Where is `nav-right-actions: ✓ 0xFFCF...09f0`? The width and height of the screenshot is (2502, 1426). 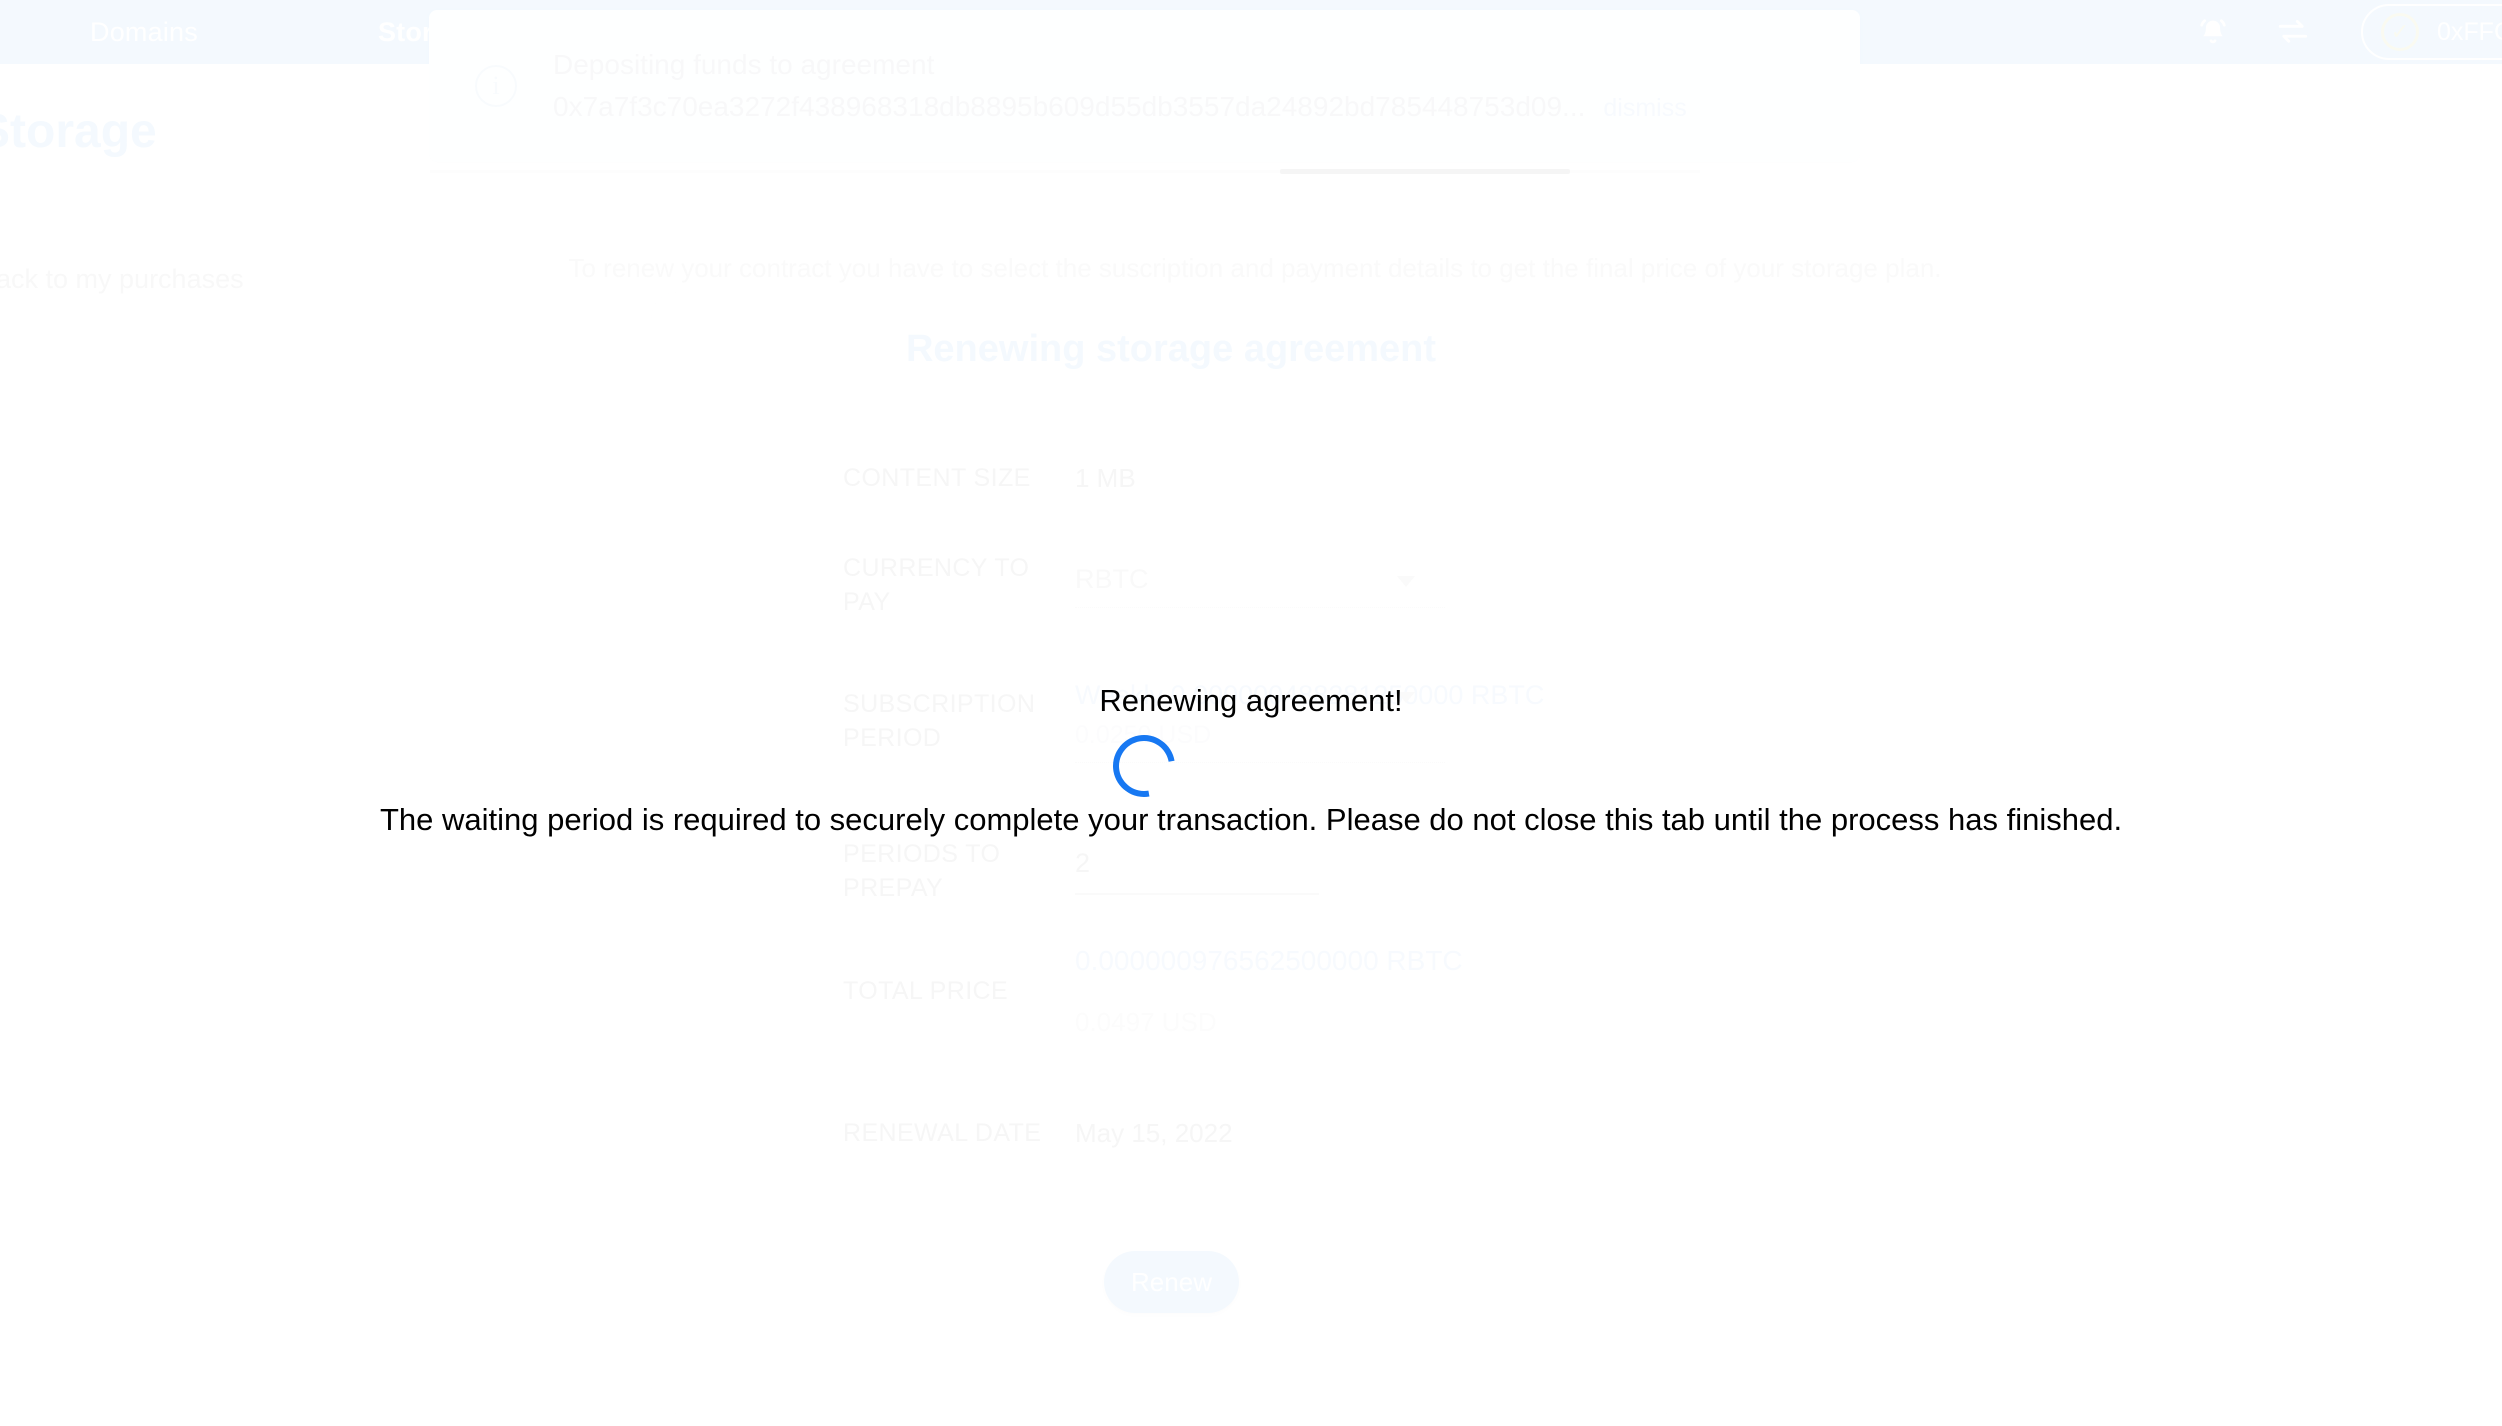 nav-right-actions: ✓ 0xFFCF...09f0 is located at coordinates (2347, 32).